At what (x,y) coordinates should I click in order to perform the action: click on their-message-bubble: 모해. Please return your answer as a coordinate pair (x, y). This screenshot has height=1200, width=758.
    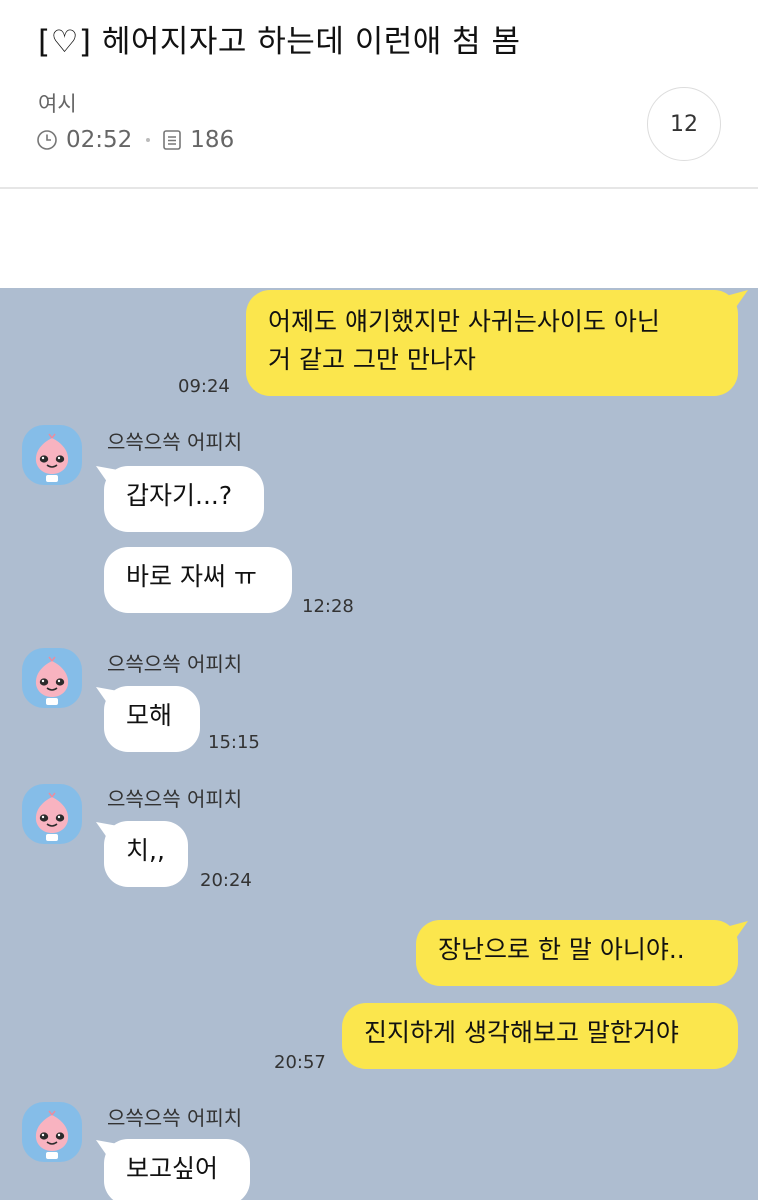
    Looking at the image, I should click on (152, 719).